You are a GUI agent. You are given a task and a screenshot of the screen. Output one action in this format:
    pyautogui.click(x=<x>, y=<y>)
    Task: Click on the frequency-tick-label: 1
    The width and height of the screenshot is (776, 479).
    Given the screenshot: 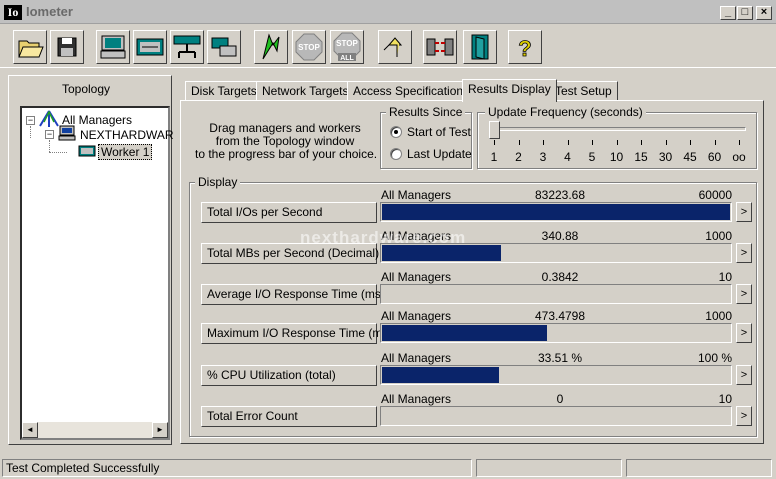 What is the action you would take?
    pyautogui.click(x=494, y=157)
    